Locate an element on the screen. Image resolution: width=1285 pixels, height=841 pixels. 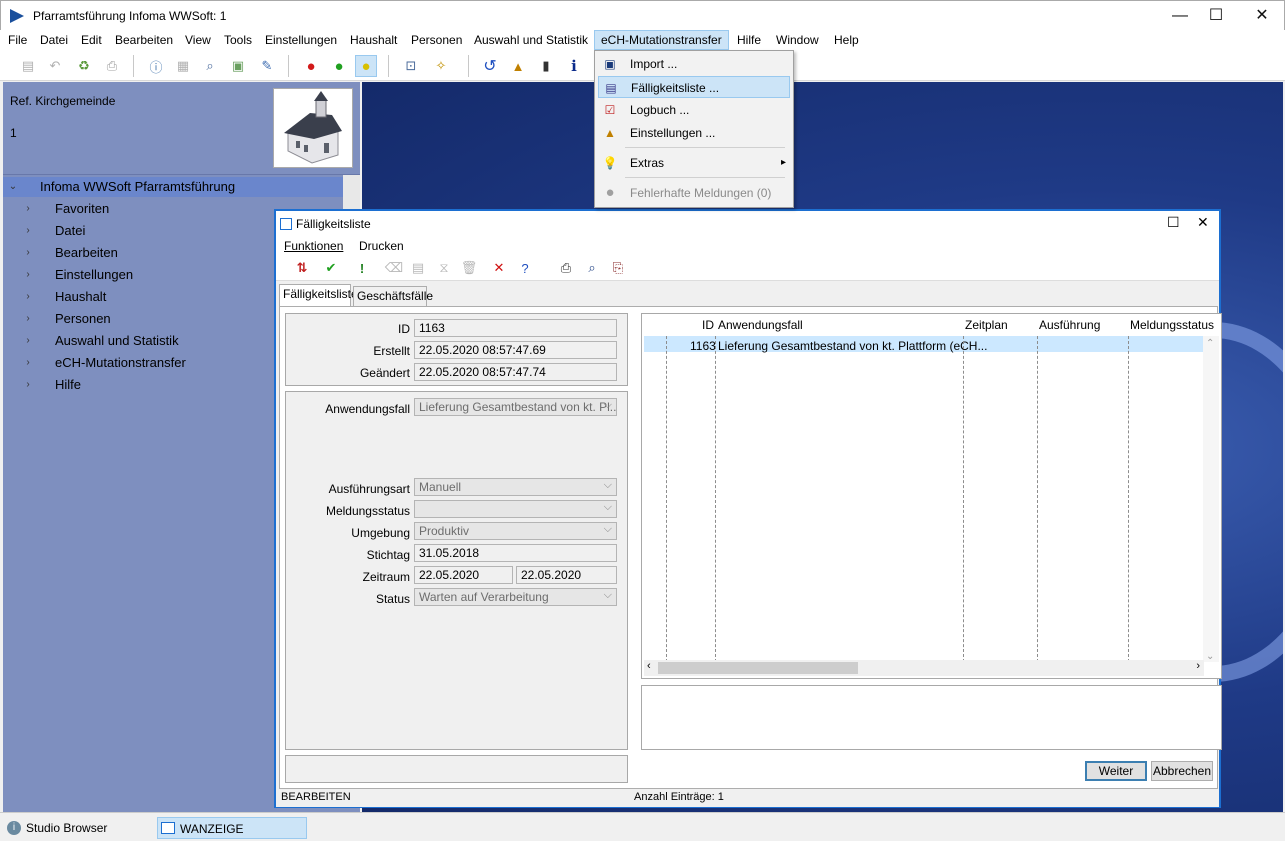
geaendert-field: 22.05.2020 08:57:47.74 is located at coordinates (515, 372).